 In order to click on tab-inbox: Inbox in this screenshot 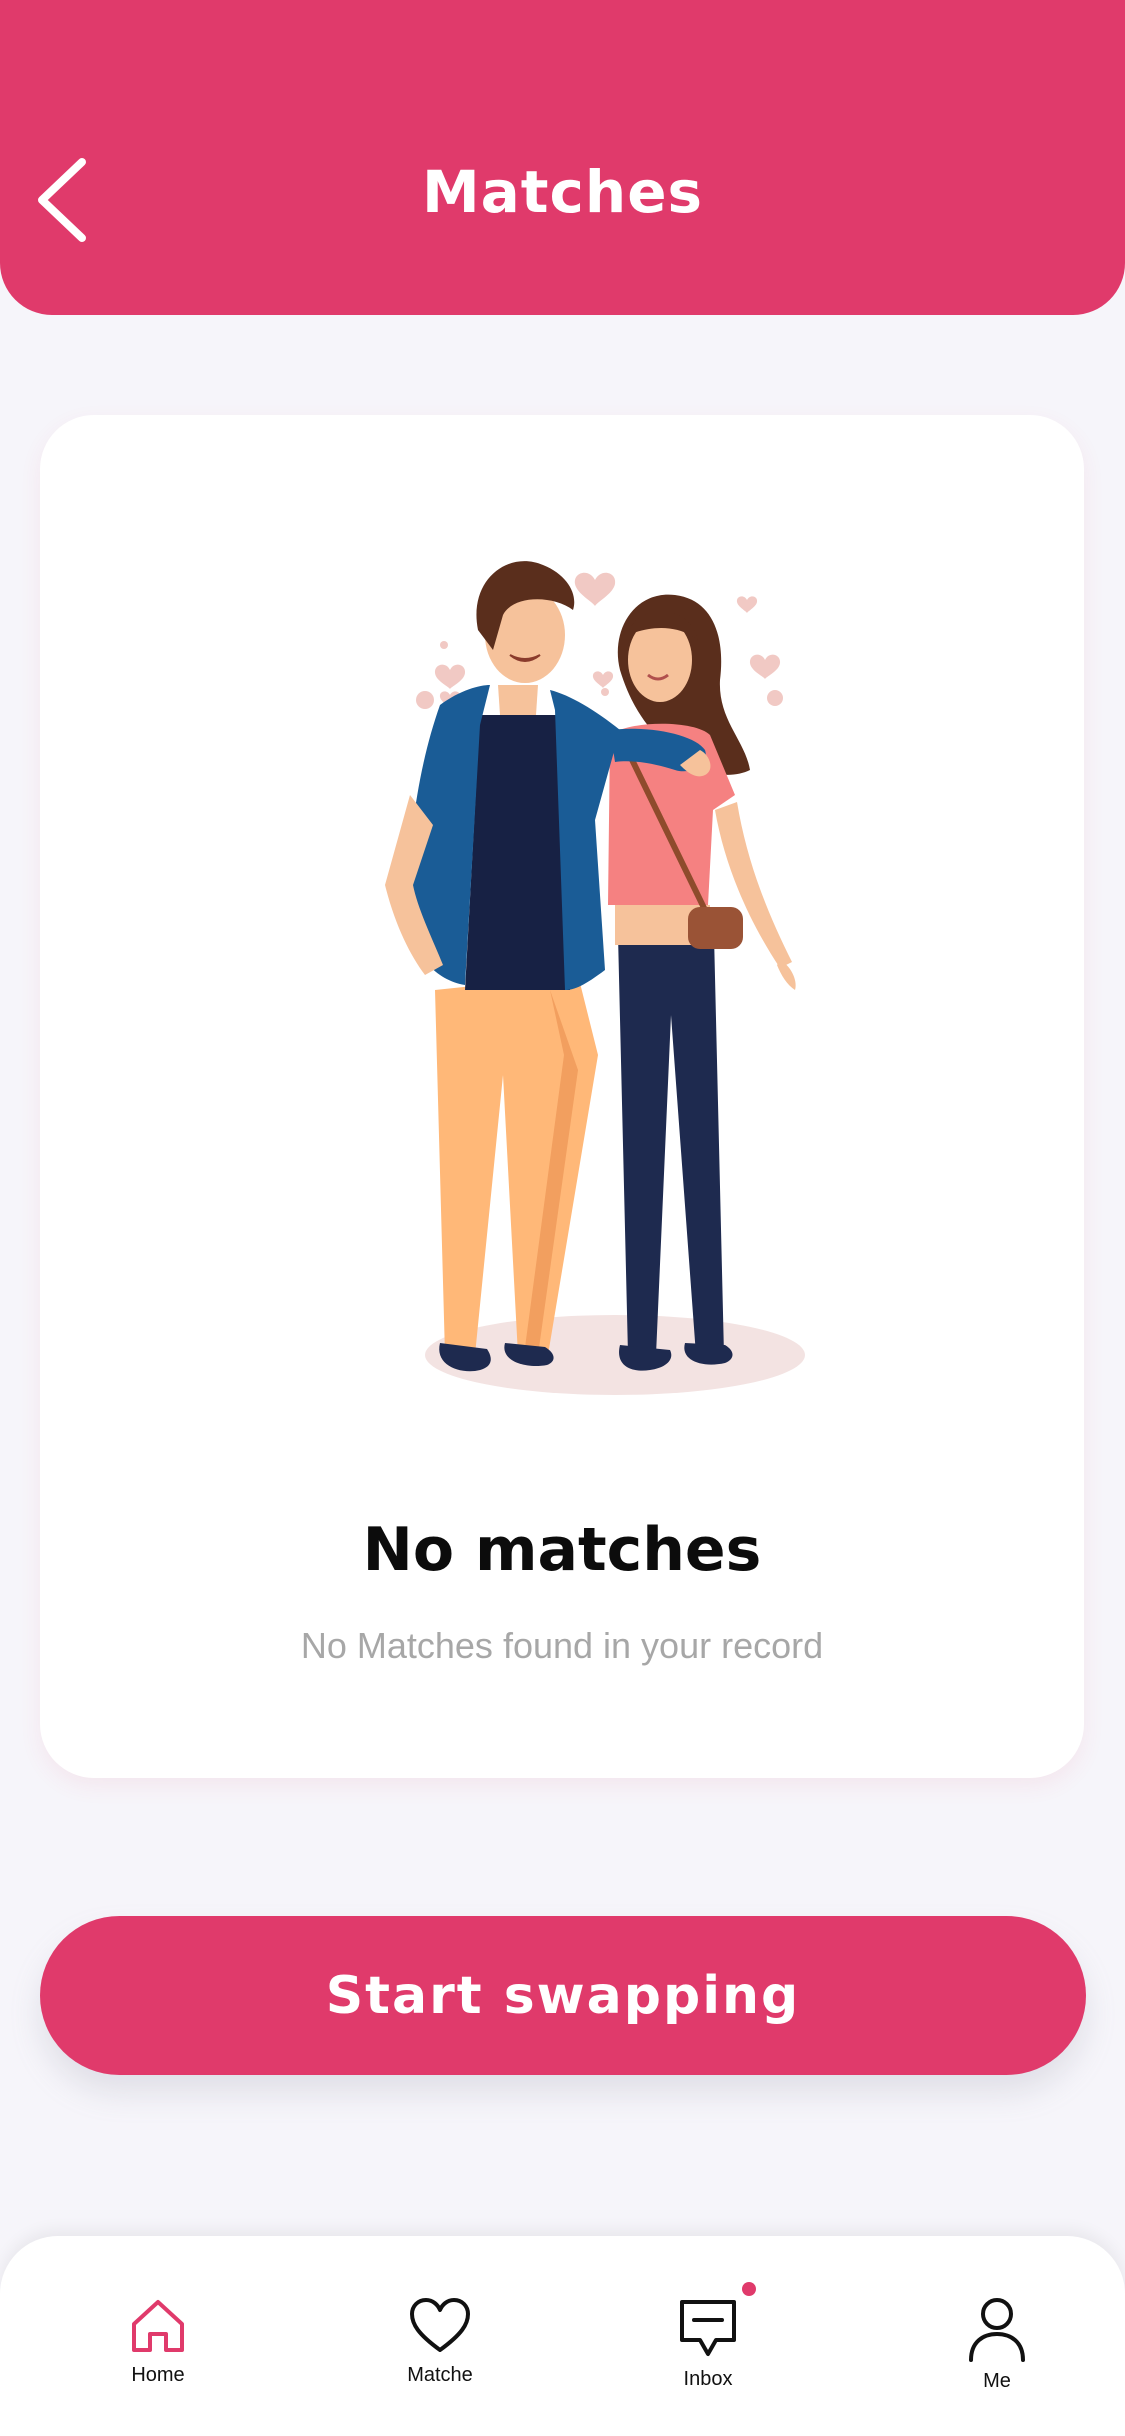, I will do `click(708, 2349)`.